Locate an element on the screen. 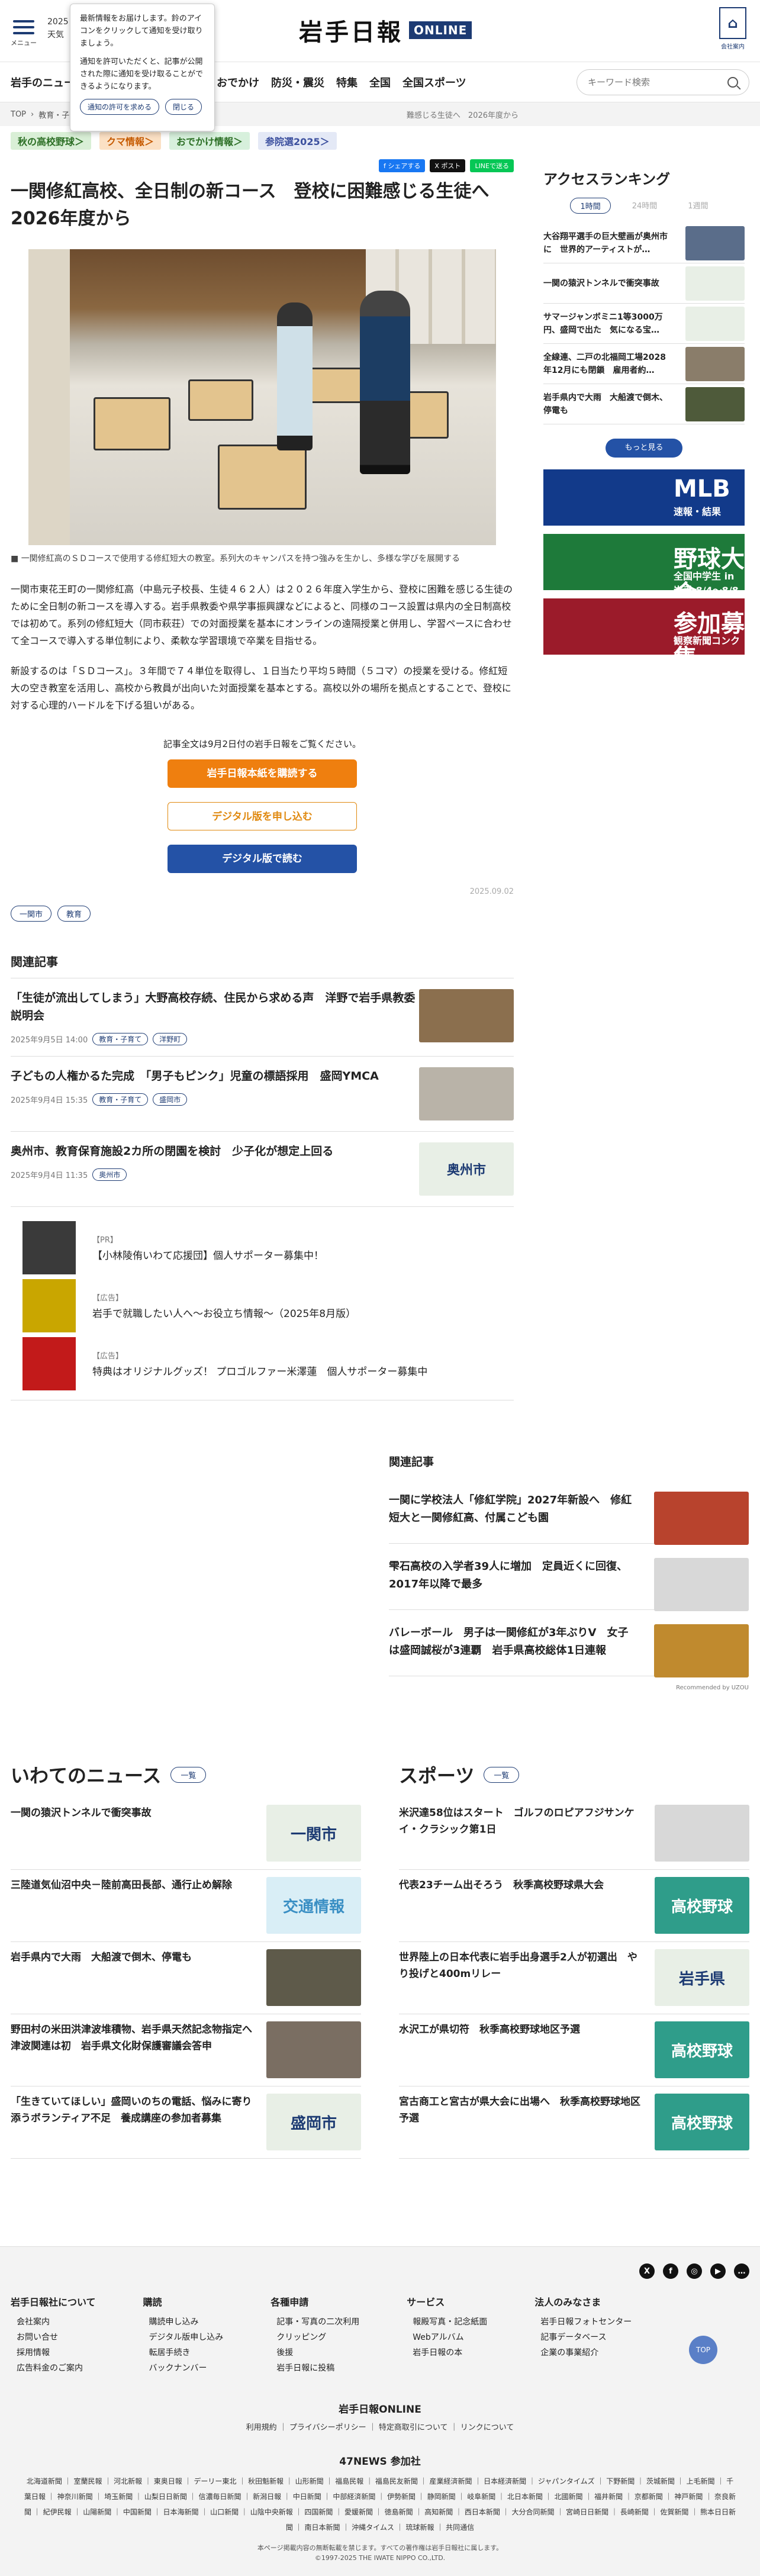 The image size is (760, 2576). news-item-title: 一関の猿沢トンネルで衝突事故 is located at coordinates (132, 1833).